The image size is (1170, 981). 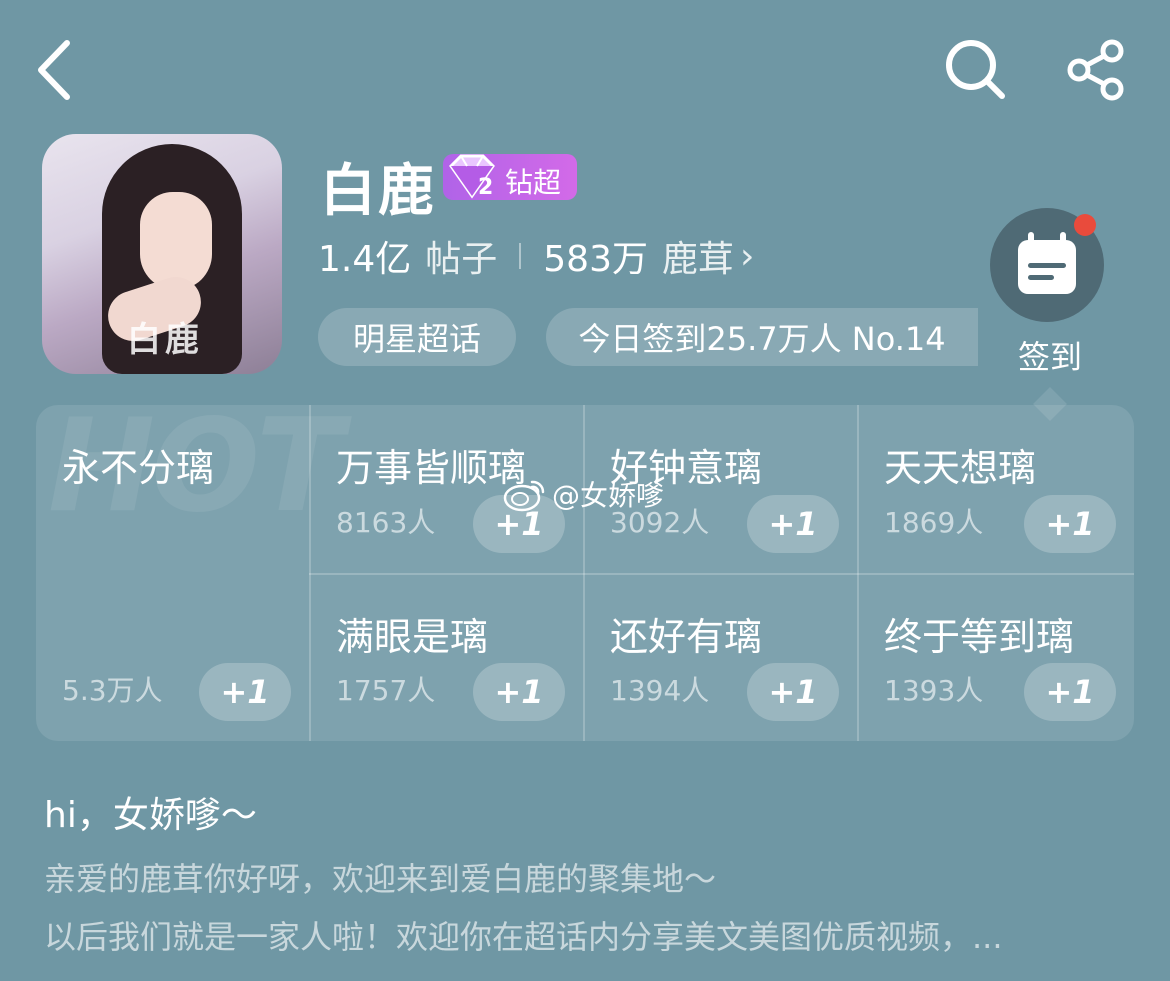 I want to click on nickname-title: 还好有璃, so click(x=686, y=637).